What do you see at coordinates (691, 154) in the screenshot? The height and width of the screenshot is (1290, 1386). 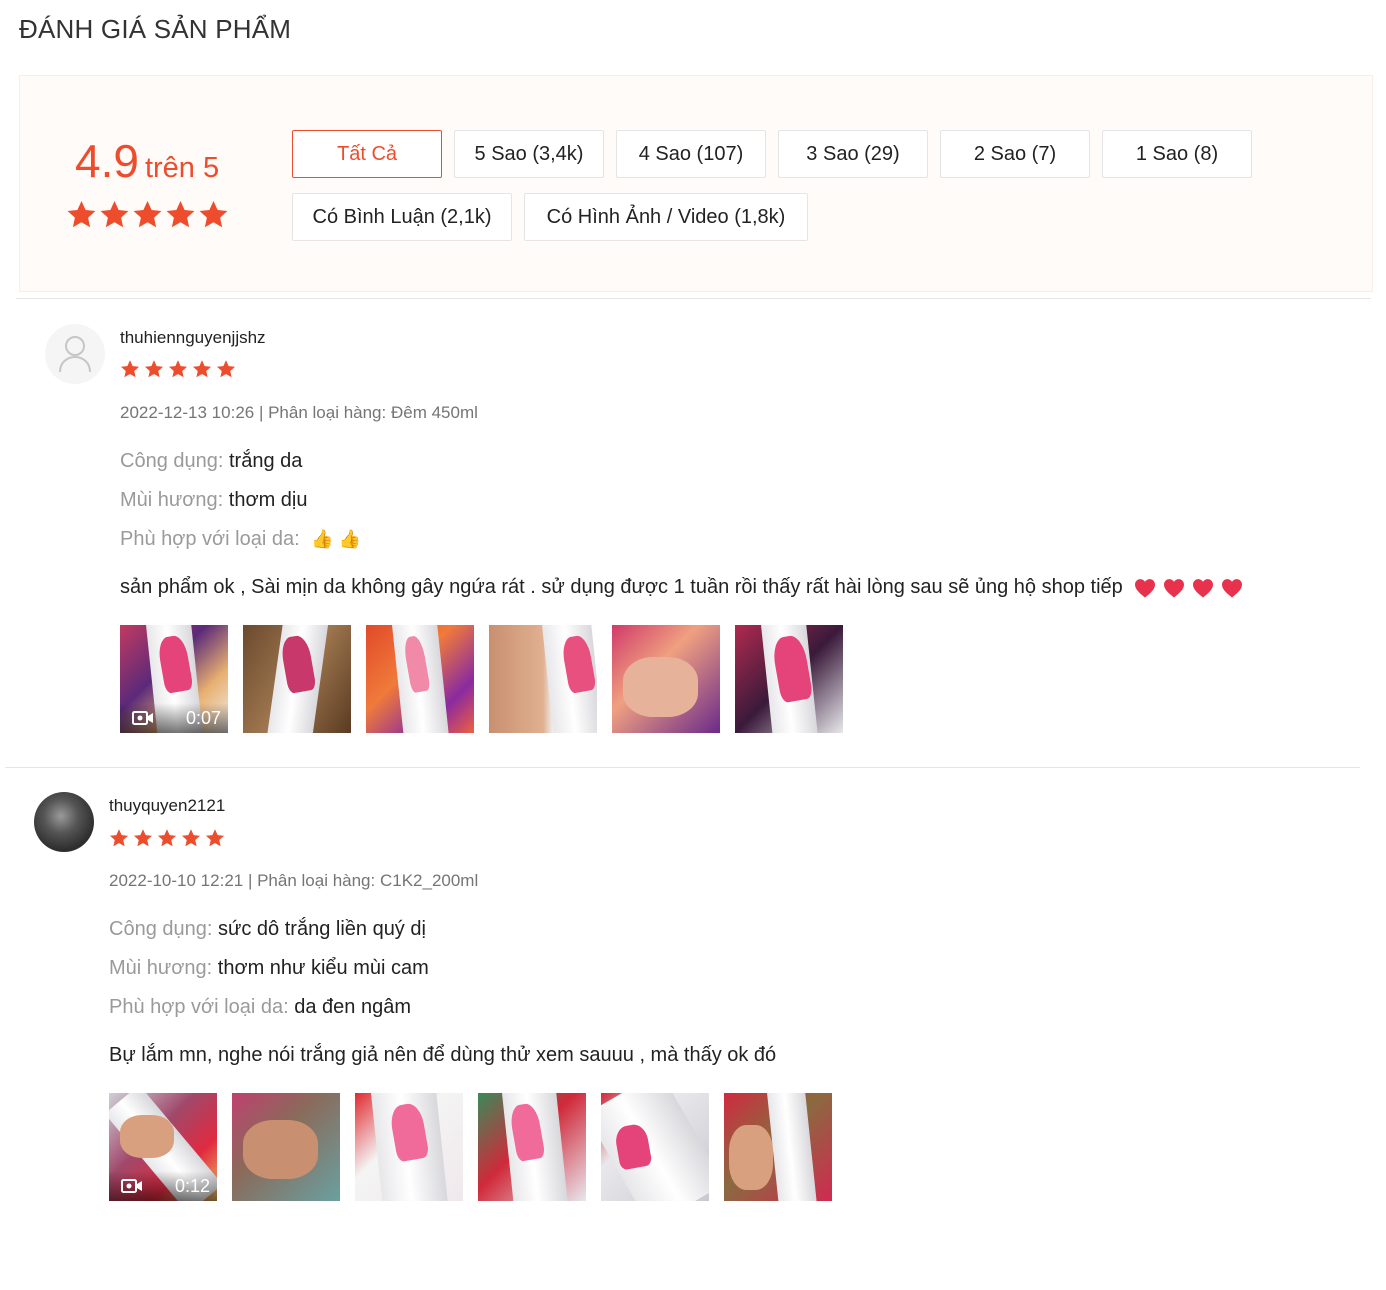 I see `filter-4-star-button: 4 Sao (107)` at bounding box center [691, 154].